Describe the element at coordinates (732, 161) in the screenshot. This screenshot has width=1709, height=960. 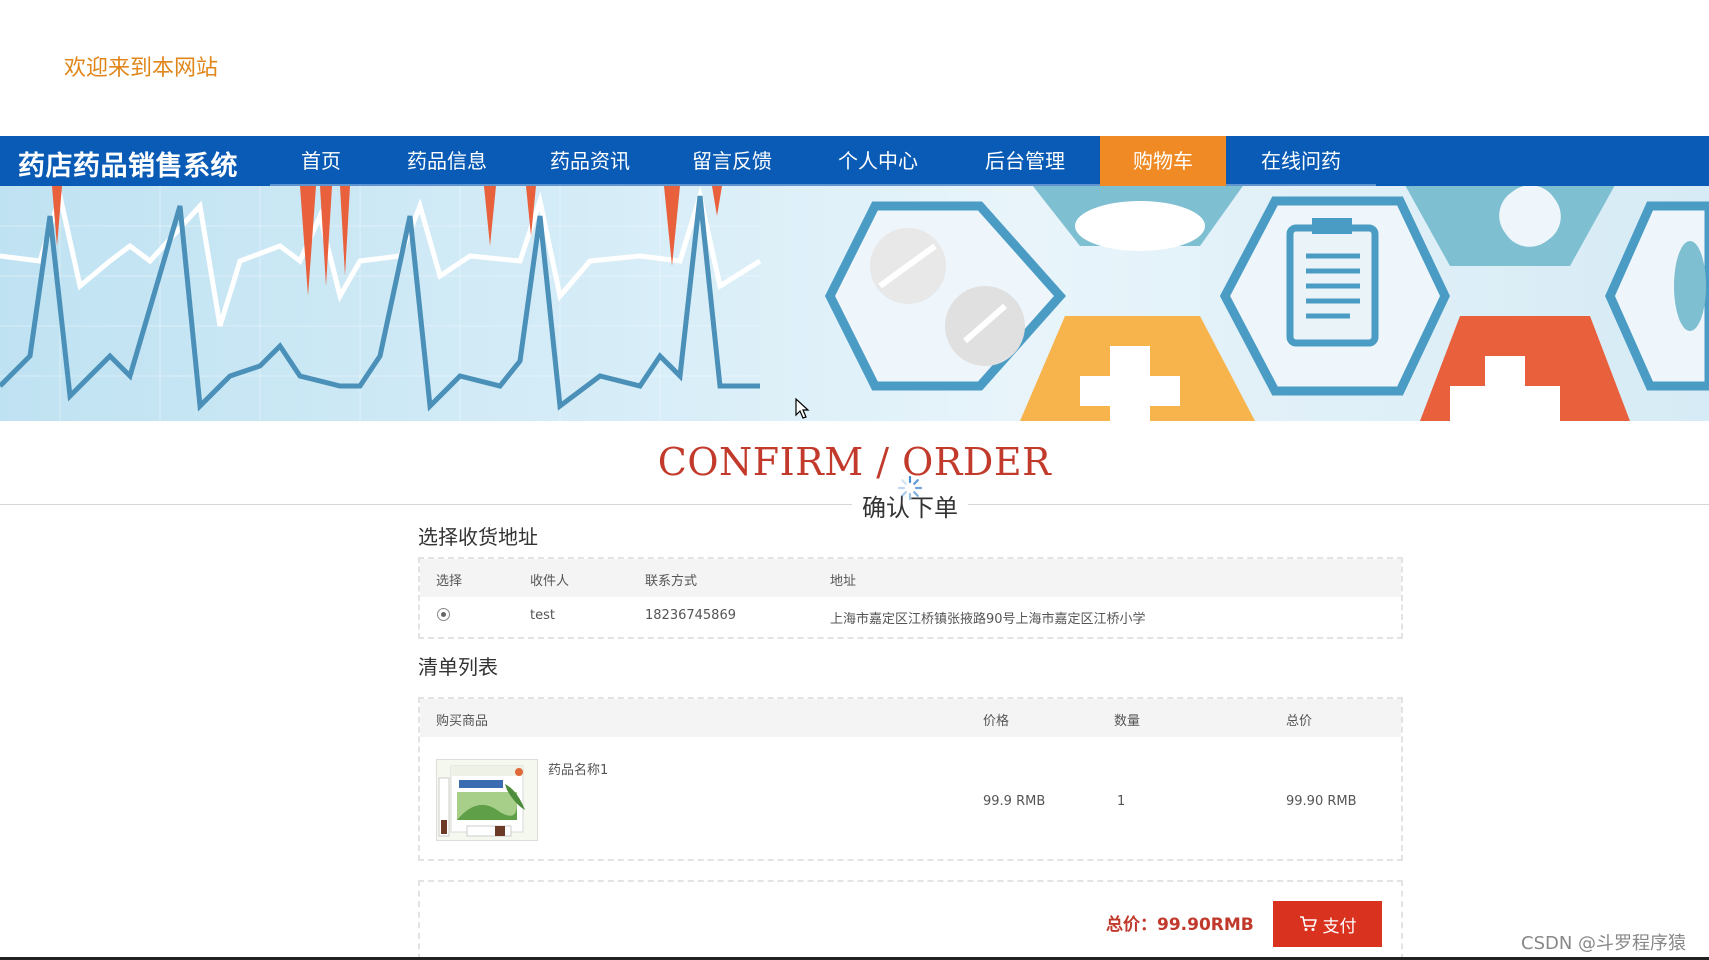
I see `nav-item-feedback: 留言反馈` at that location.